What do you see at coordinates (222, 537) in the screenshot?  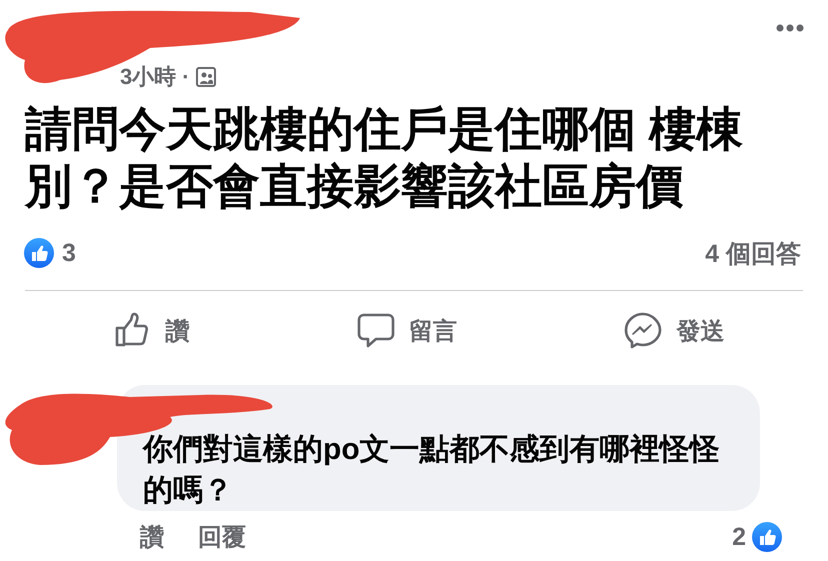 I see `reply-link: 回覆` at bounding box center [222, 537].